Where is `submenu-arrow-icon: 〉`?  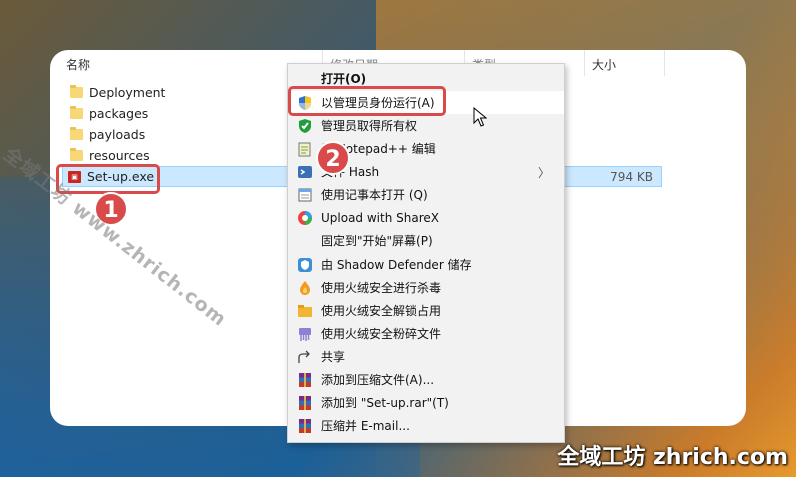
submenu-arrow-icon: 〉 is located at coordinates (543, 173).